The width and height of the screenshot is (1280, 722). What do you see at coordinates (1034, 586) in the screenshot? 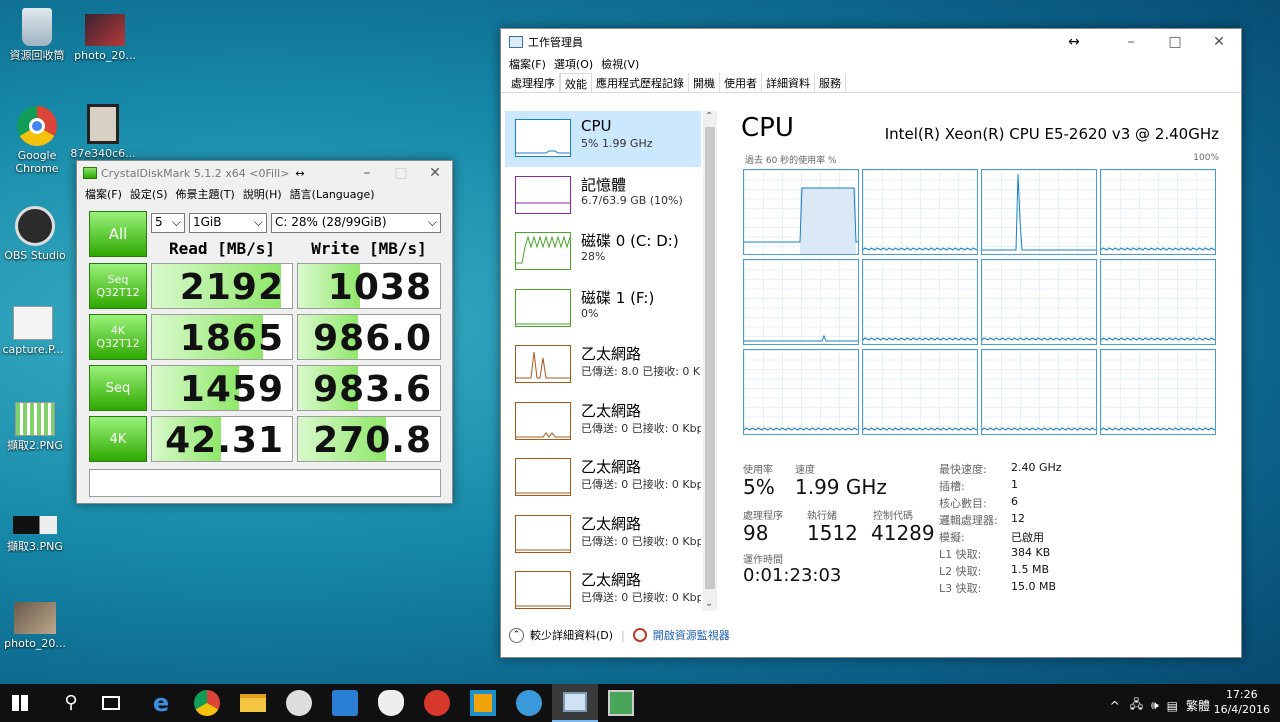
I see `spec-value: 15.0 MB` at bounding box center [1034, 586].